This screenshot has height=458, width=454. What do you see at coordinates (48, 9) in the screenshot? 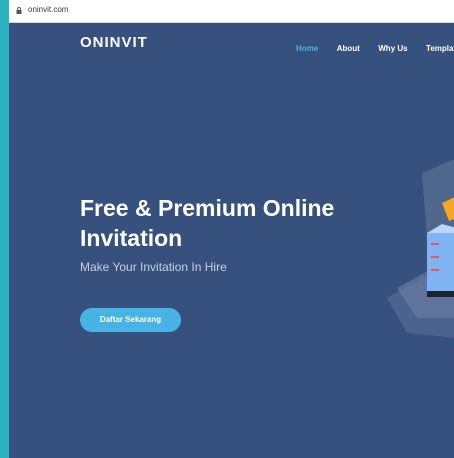
I see `url-text: oninvit.com` at bounding box center [48, 9].